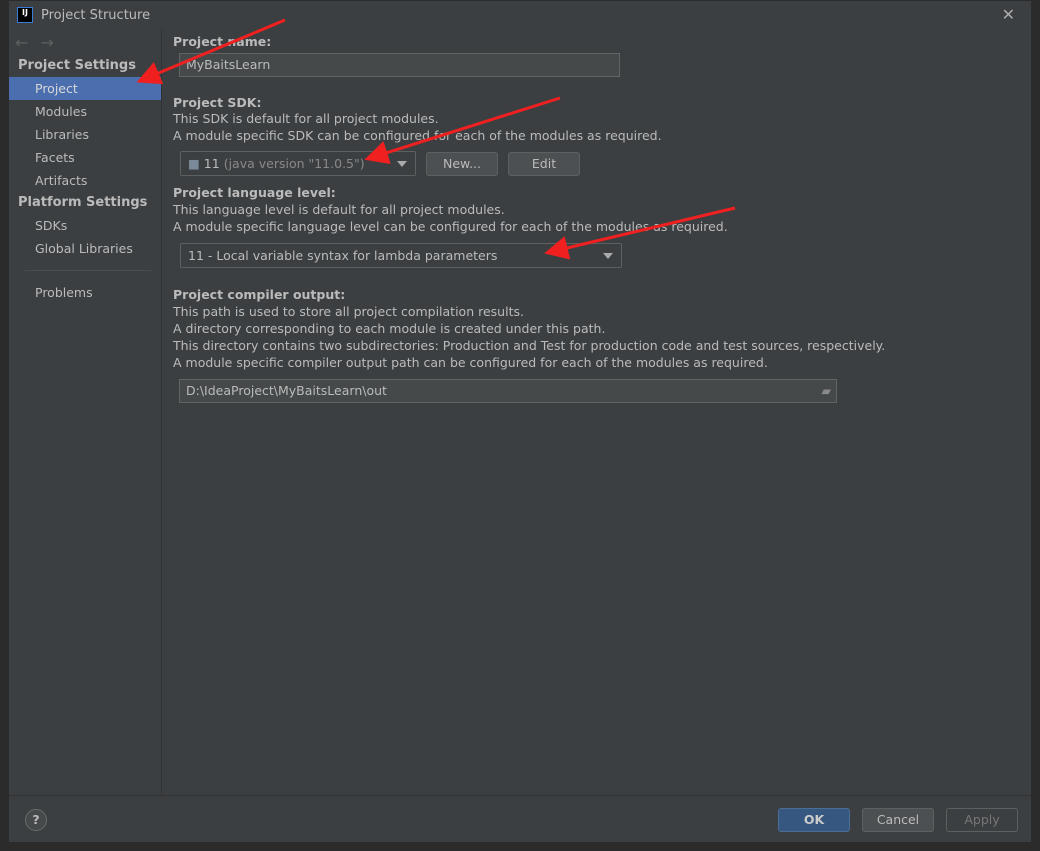 The image size is (1040, 851). Describe the element at coordinates (85, 292) in the screenshot. I see `sidebar-item-problems: Problems` at that location.